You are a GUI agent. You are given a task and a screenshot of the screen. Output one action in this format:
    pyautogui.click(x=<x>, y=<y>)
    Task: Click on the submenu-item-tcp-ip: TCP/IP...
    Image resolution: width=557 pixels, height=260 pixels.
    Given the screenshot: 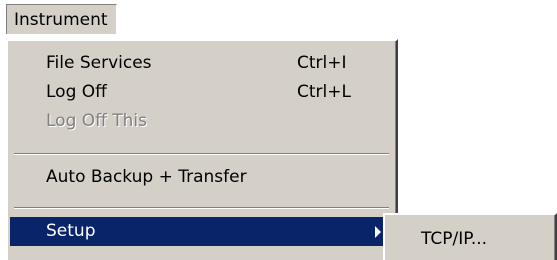 What is the action you would take?
    pyautogui.click(x=454, y=239)
    